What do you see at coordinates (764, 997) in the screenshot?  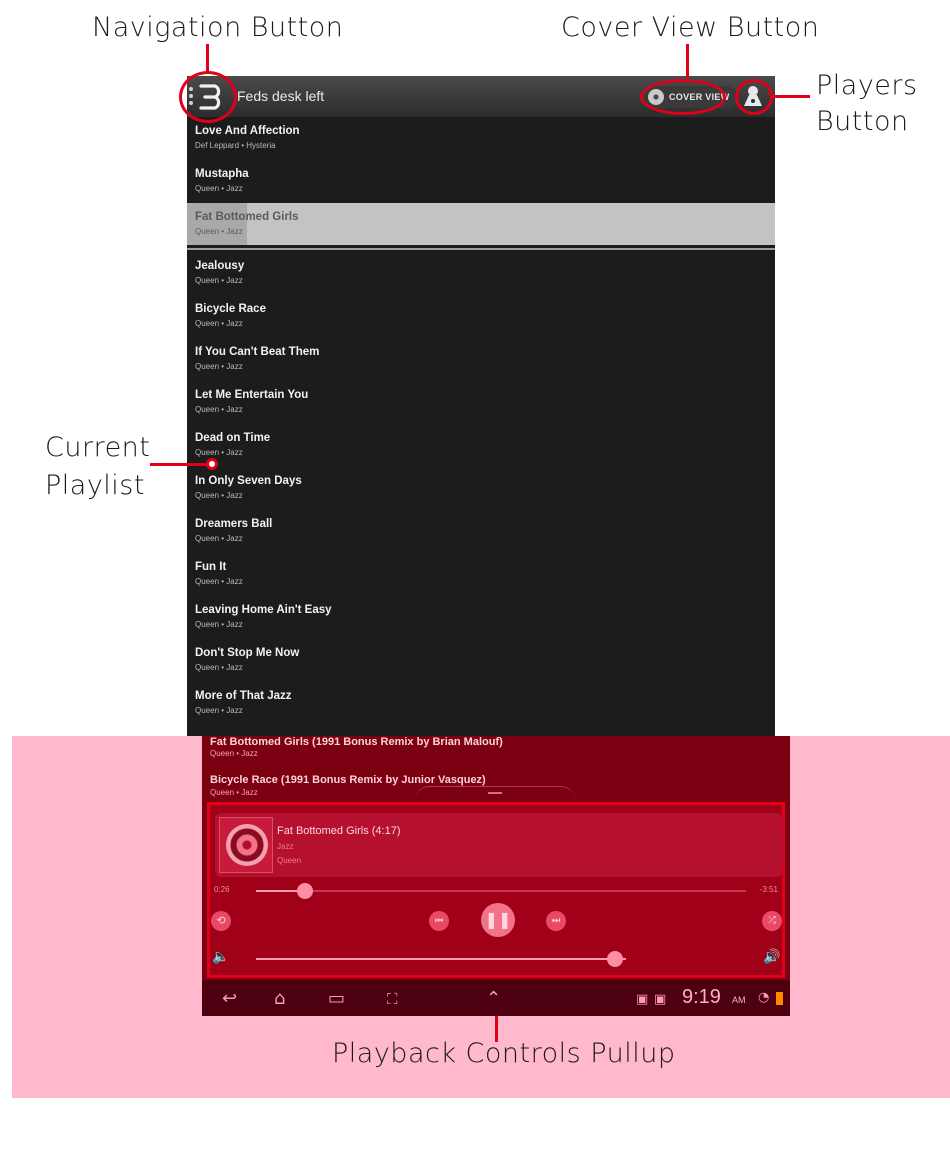 I see `wifi-icon: ◔` at bounding box center [764, 997].